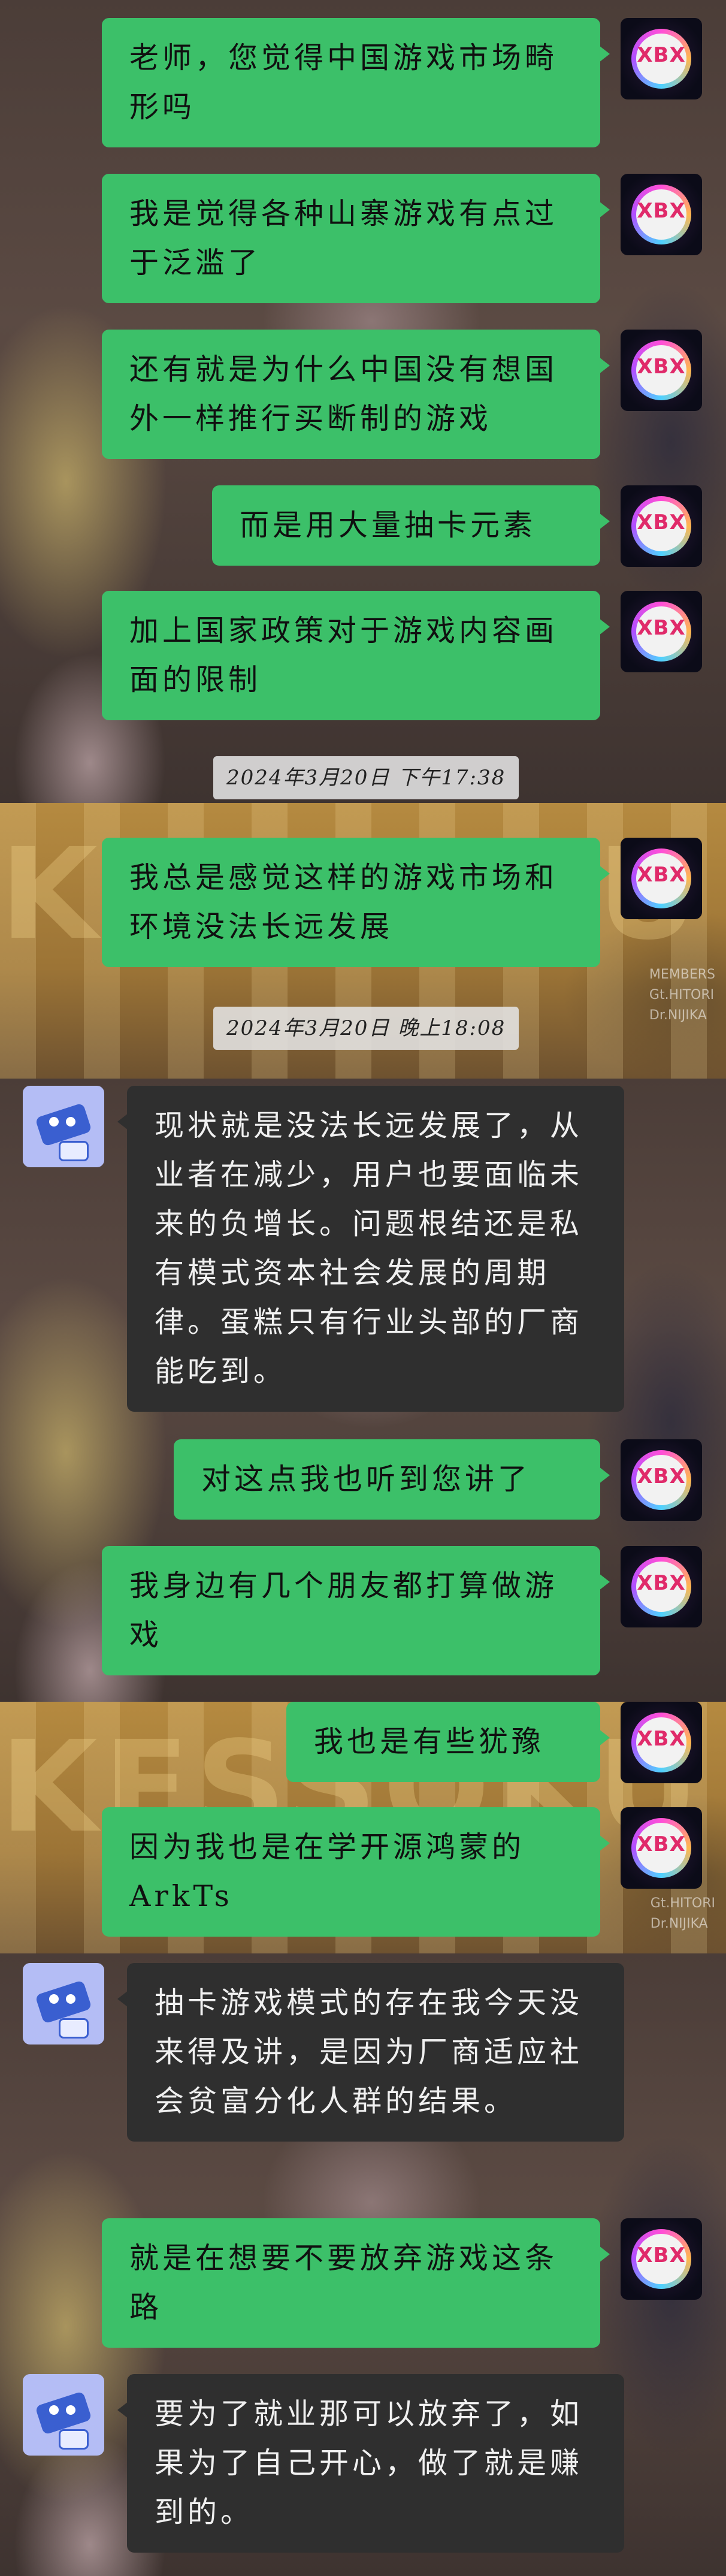 The height and width of the screenshot is (2576, 726). I want to click on band-poster-credits: Gt.HITORI Dr.NIJIKA, so click(682, 1914).